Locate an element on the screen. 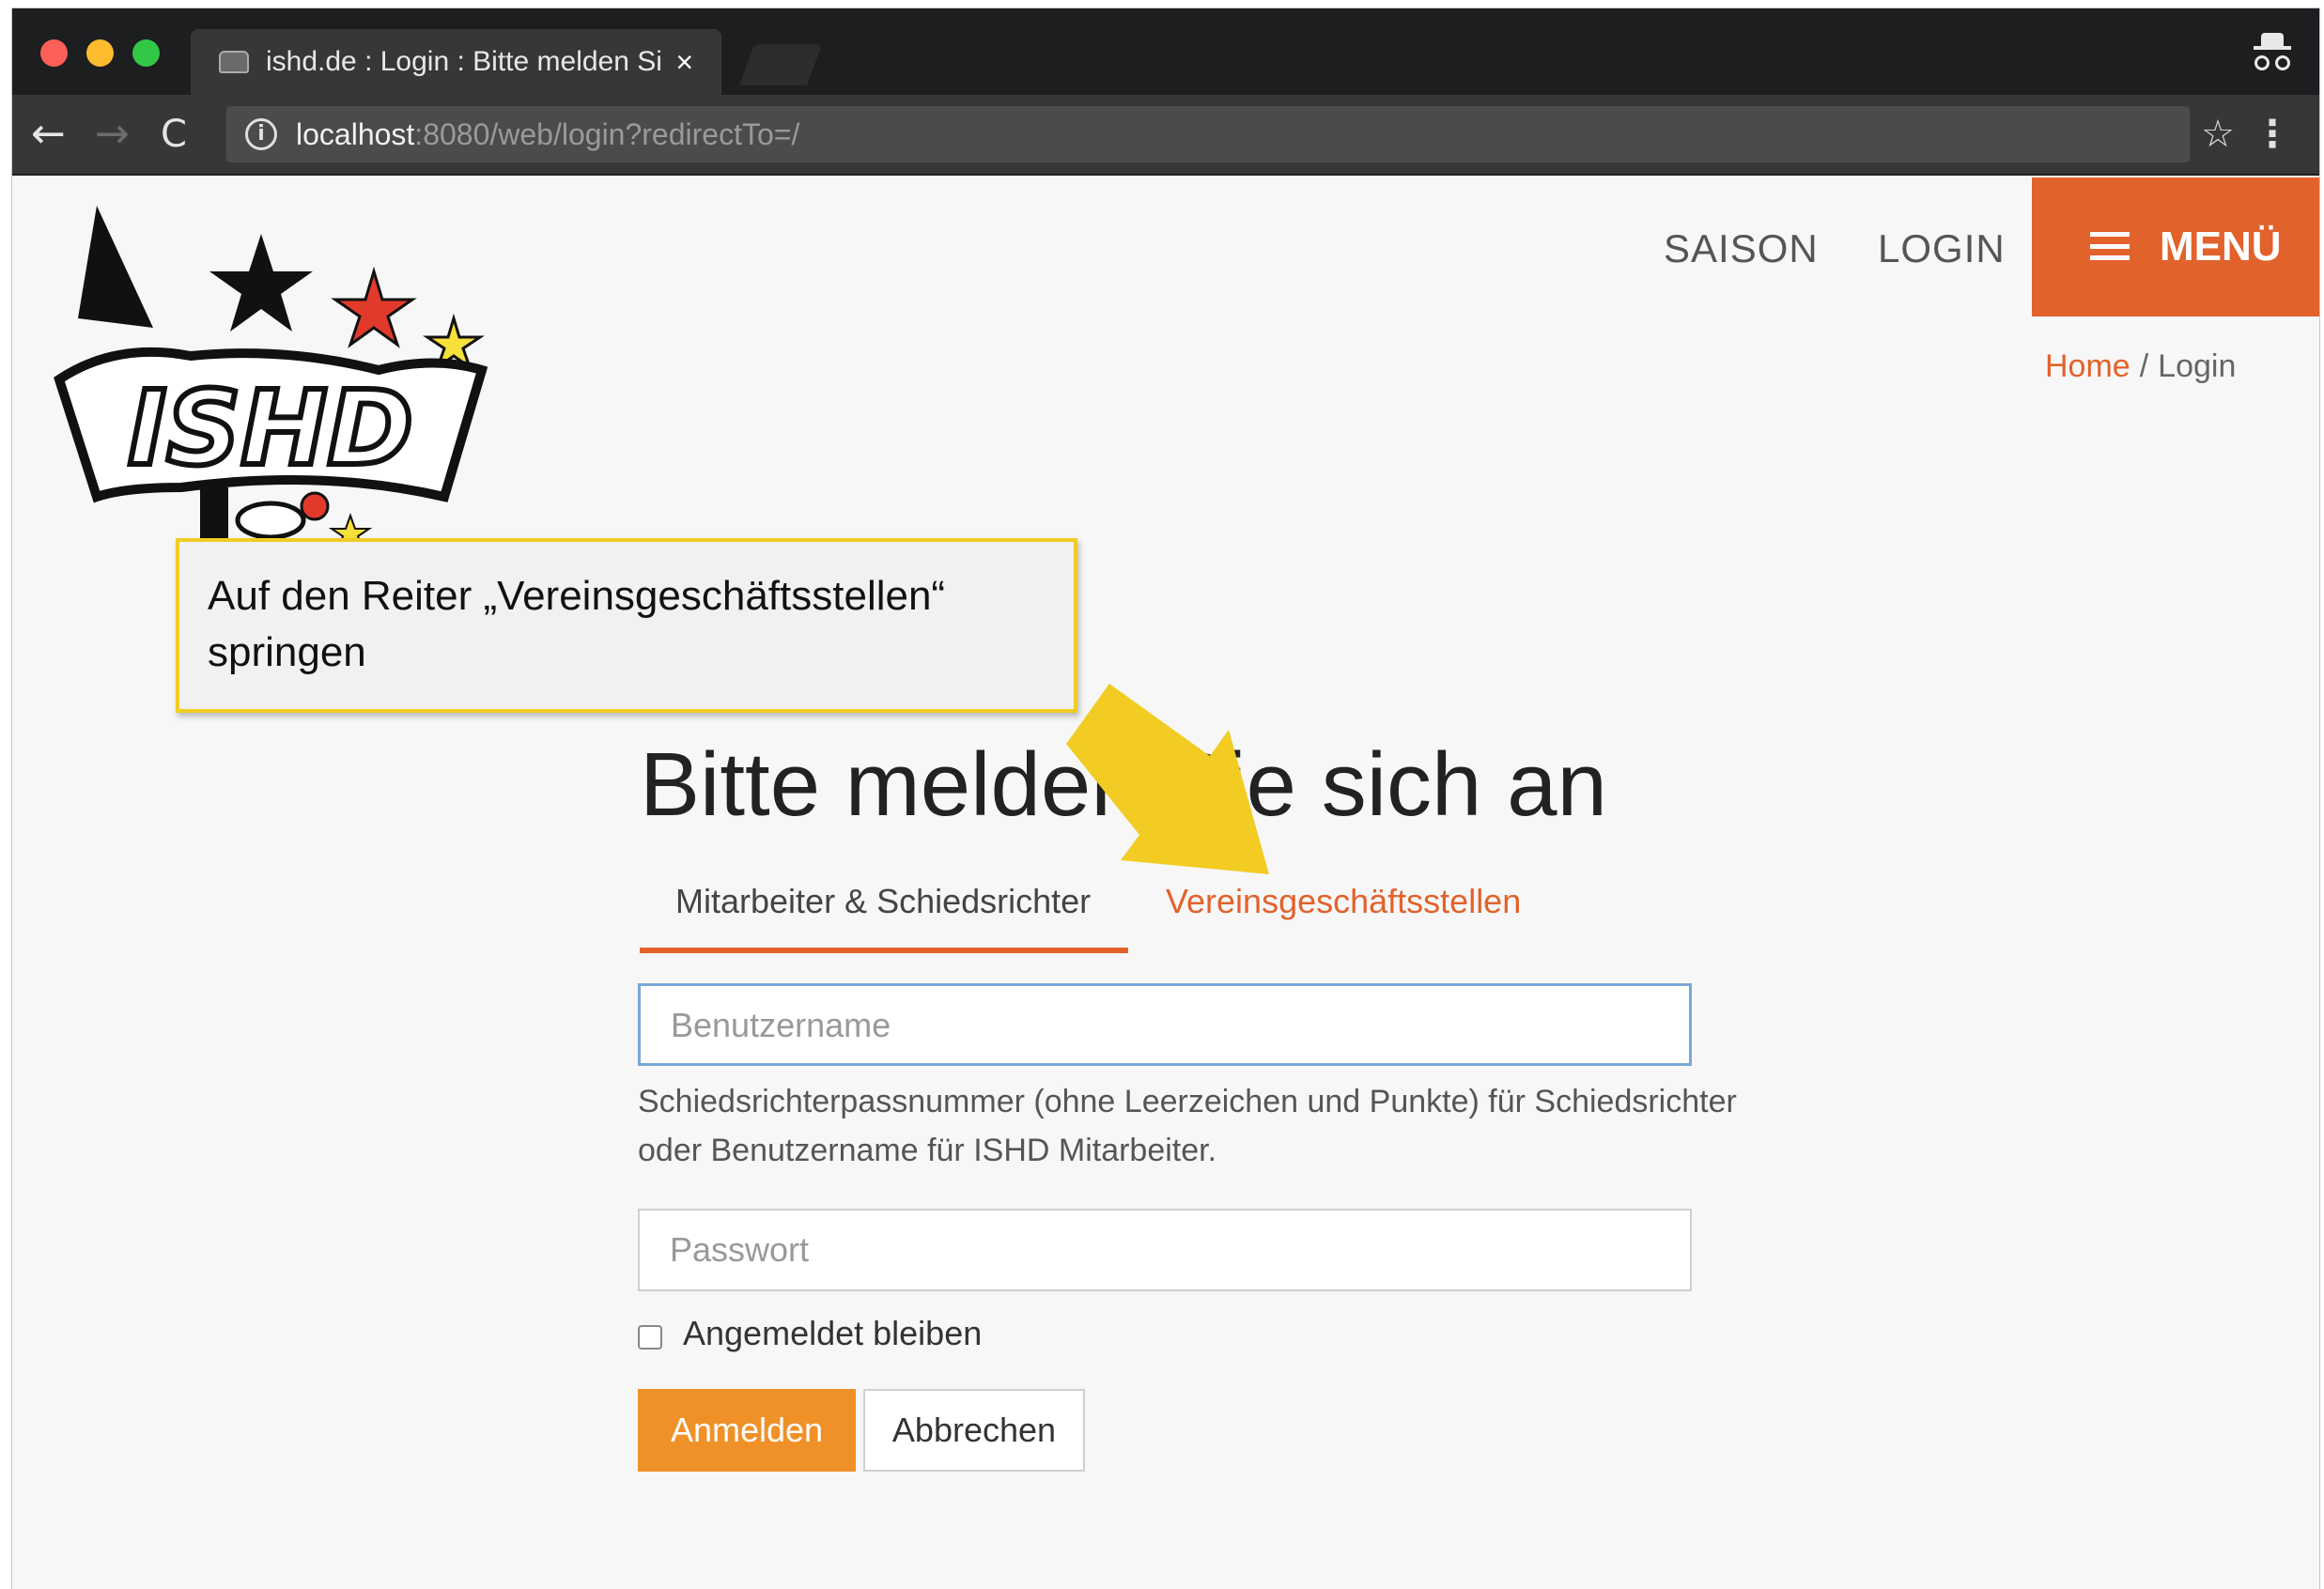 This screenshot has height=1589, width=2324. menu-label: MENÜ is located at coordinates (2221, 247).